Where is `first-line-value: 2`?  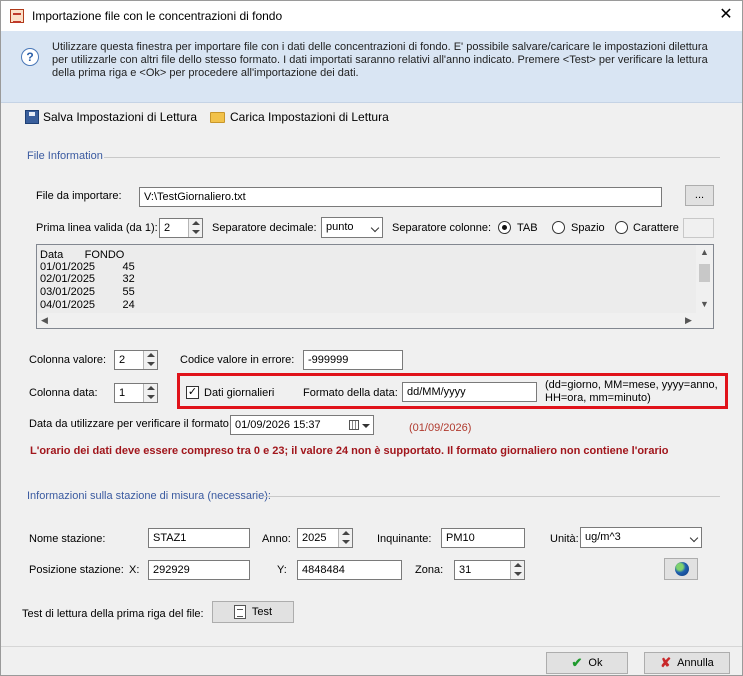 first-line-value: 2 is located at coordinates (167, 228).